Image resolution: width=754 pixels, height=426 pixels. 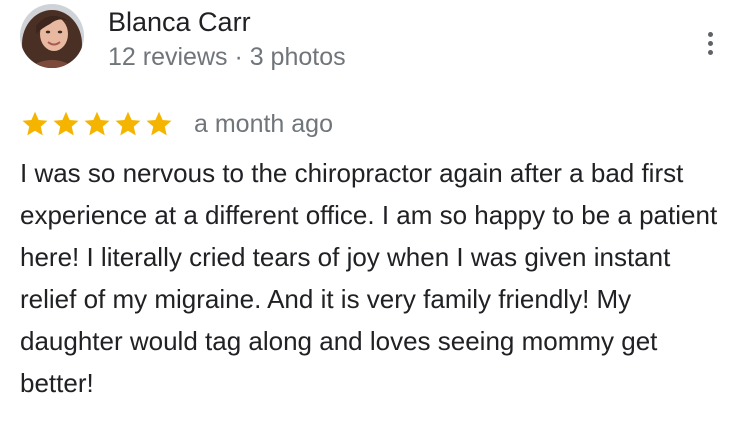 I want to click on more-options-button, so click(x=710, y=43).